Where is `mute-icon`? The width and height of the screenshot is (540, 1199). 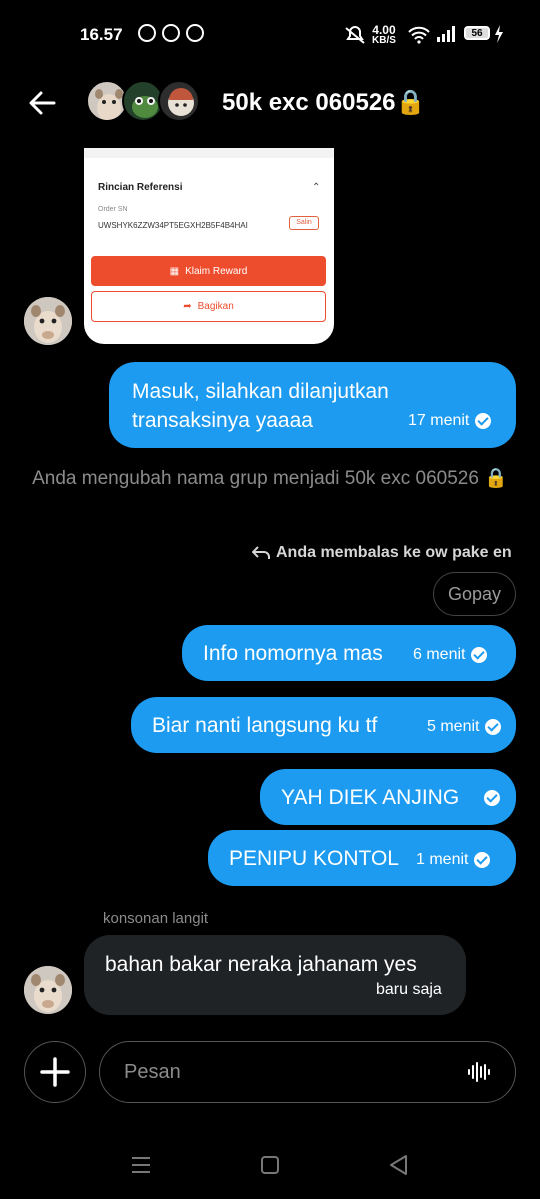 mute-icon is located at coordinates (355, 35).